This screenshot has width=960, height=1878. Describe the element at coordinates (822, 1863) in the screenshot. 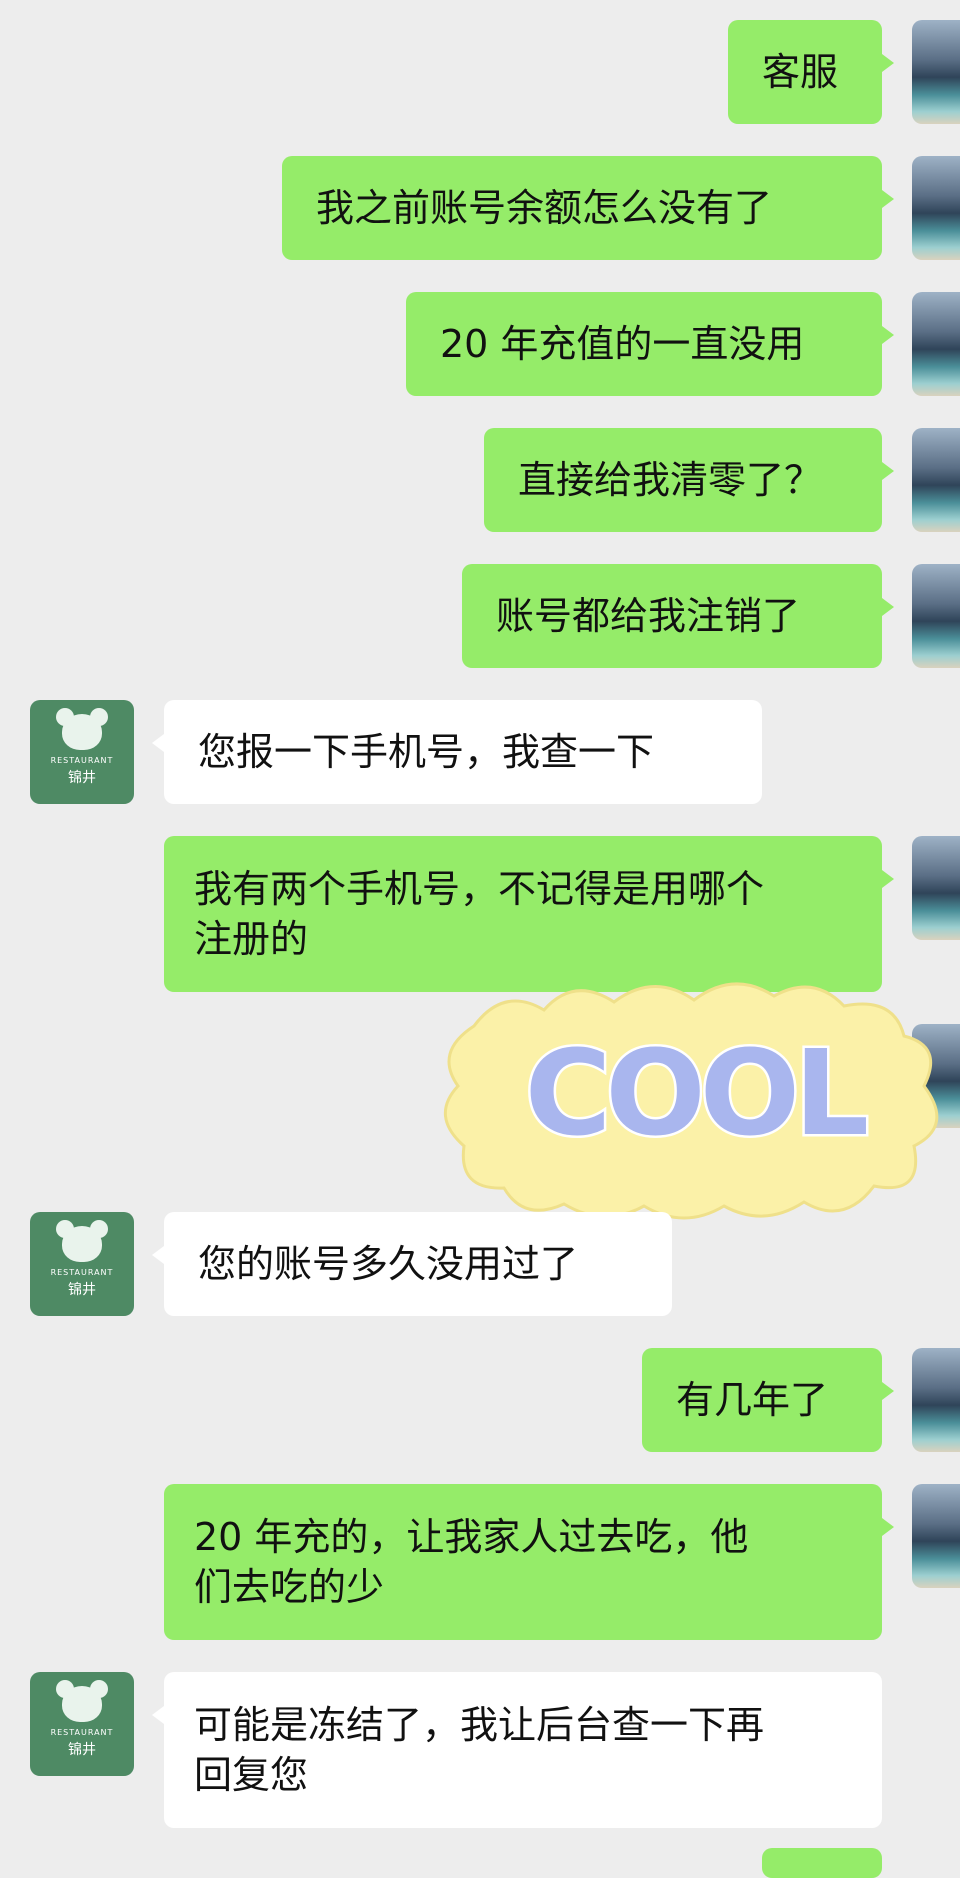

I see `message-bubble-sent-partial` at that location.